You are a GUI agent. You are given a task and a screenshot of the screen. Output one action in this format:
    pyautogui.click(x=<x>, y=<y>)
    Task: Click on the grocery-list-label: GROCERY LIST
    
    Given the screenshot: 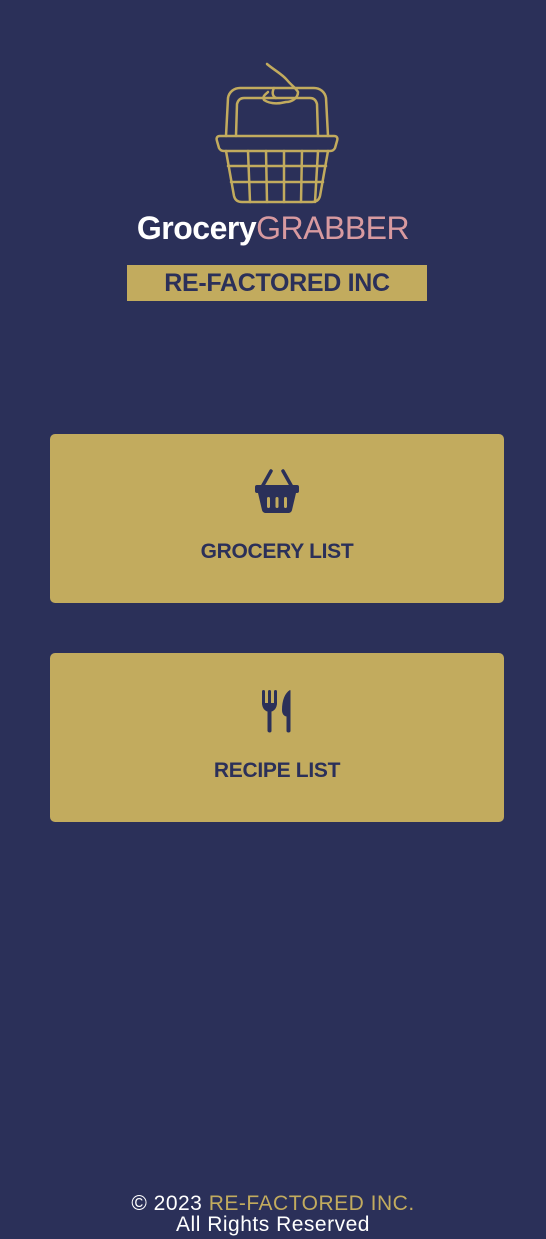 What is the action you would take?
    pyautogui.click(x=277, y=551)
    